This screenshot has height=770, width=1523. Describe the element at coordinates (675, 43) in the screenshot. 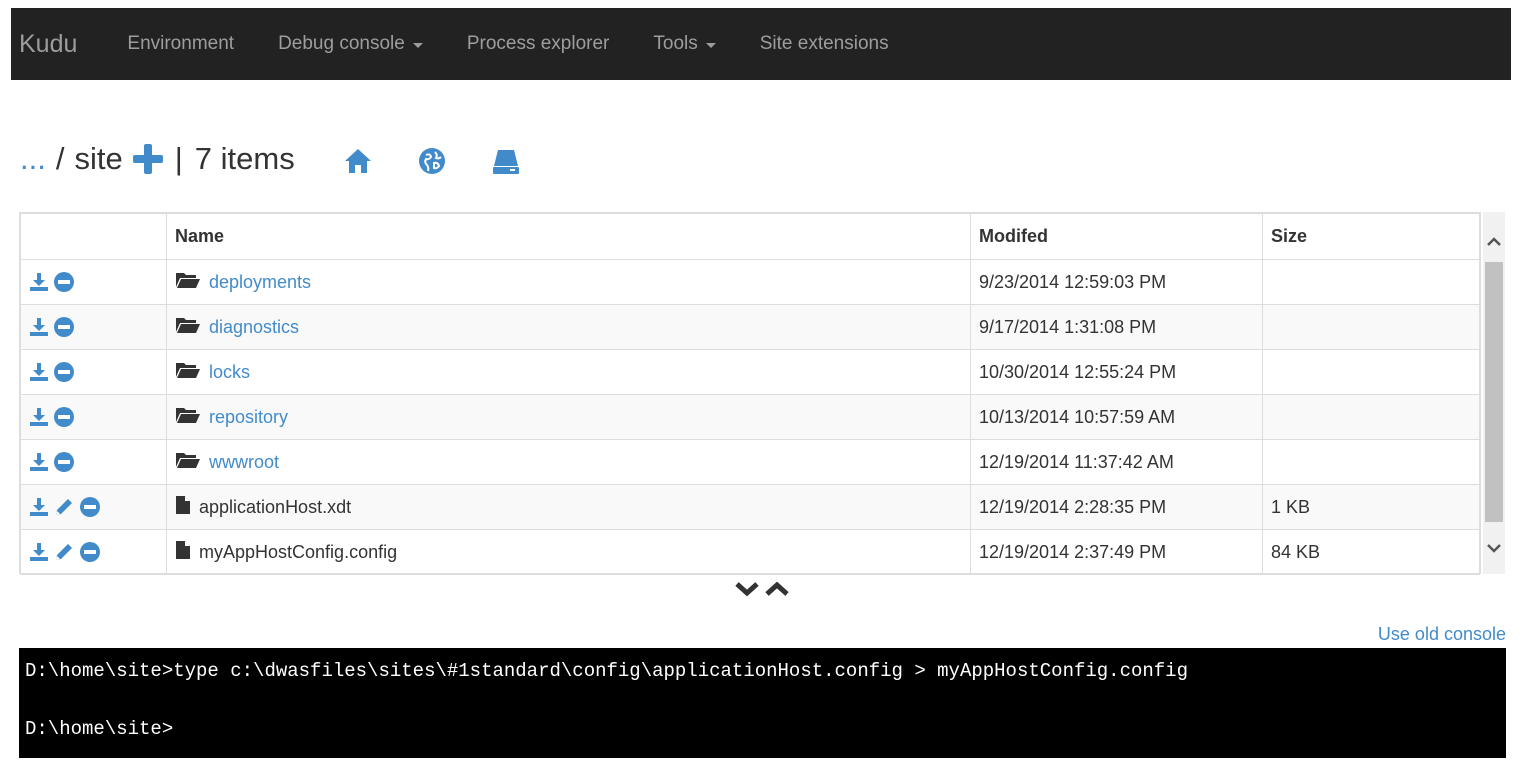

I see `nav-tools-label: Tools` at that location.